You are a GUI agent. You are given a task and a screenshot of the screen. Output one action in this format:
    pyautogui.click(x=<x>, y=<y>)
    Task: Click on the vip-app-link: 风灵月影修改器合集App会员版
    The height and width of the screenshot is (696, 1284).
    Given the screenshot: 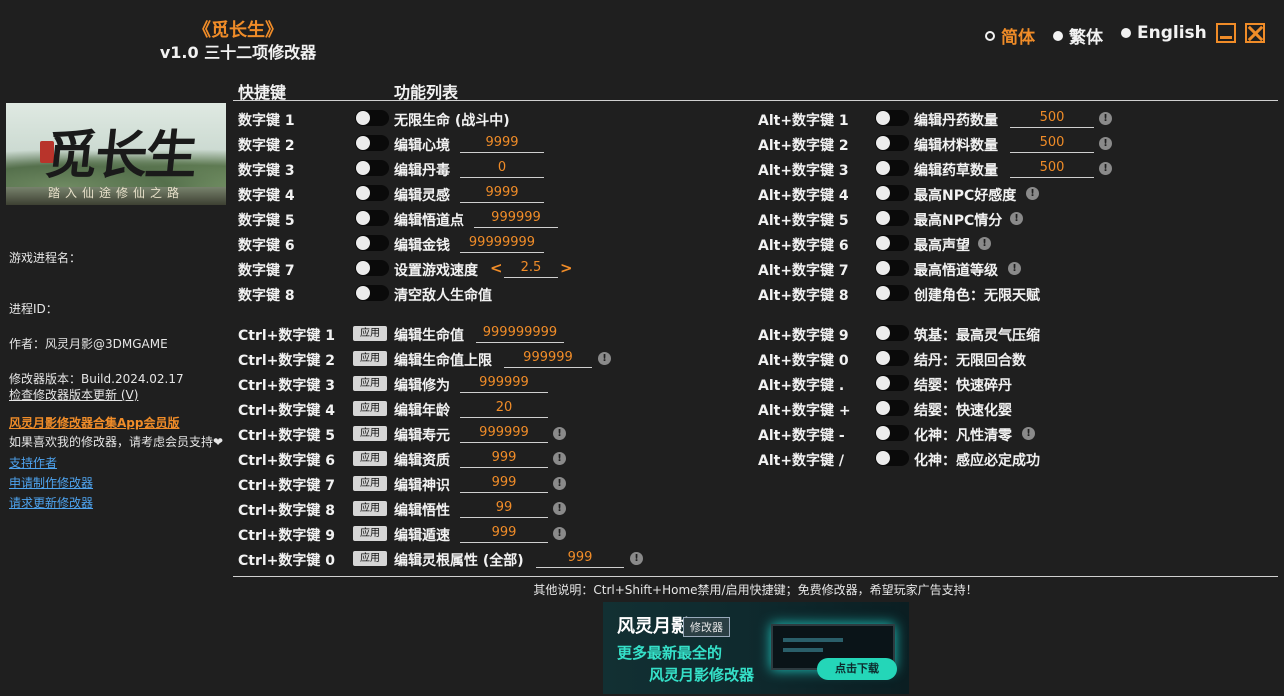 What is the action you would take?
    pyautogui.click(x=94, y=423)
    